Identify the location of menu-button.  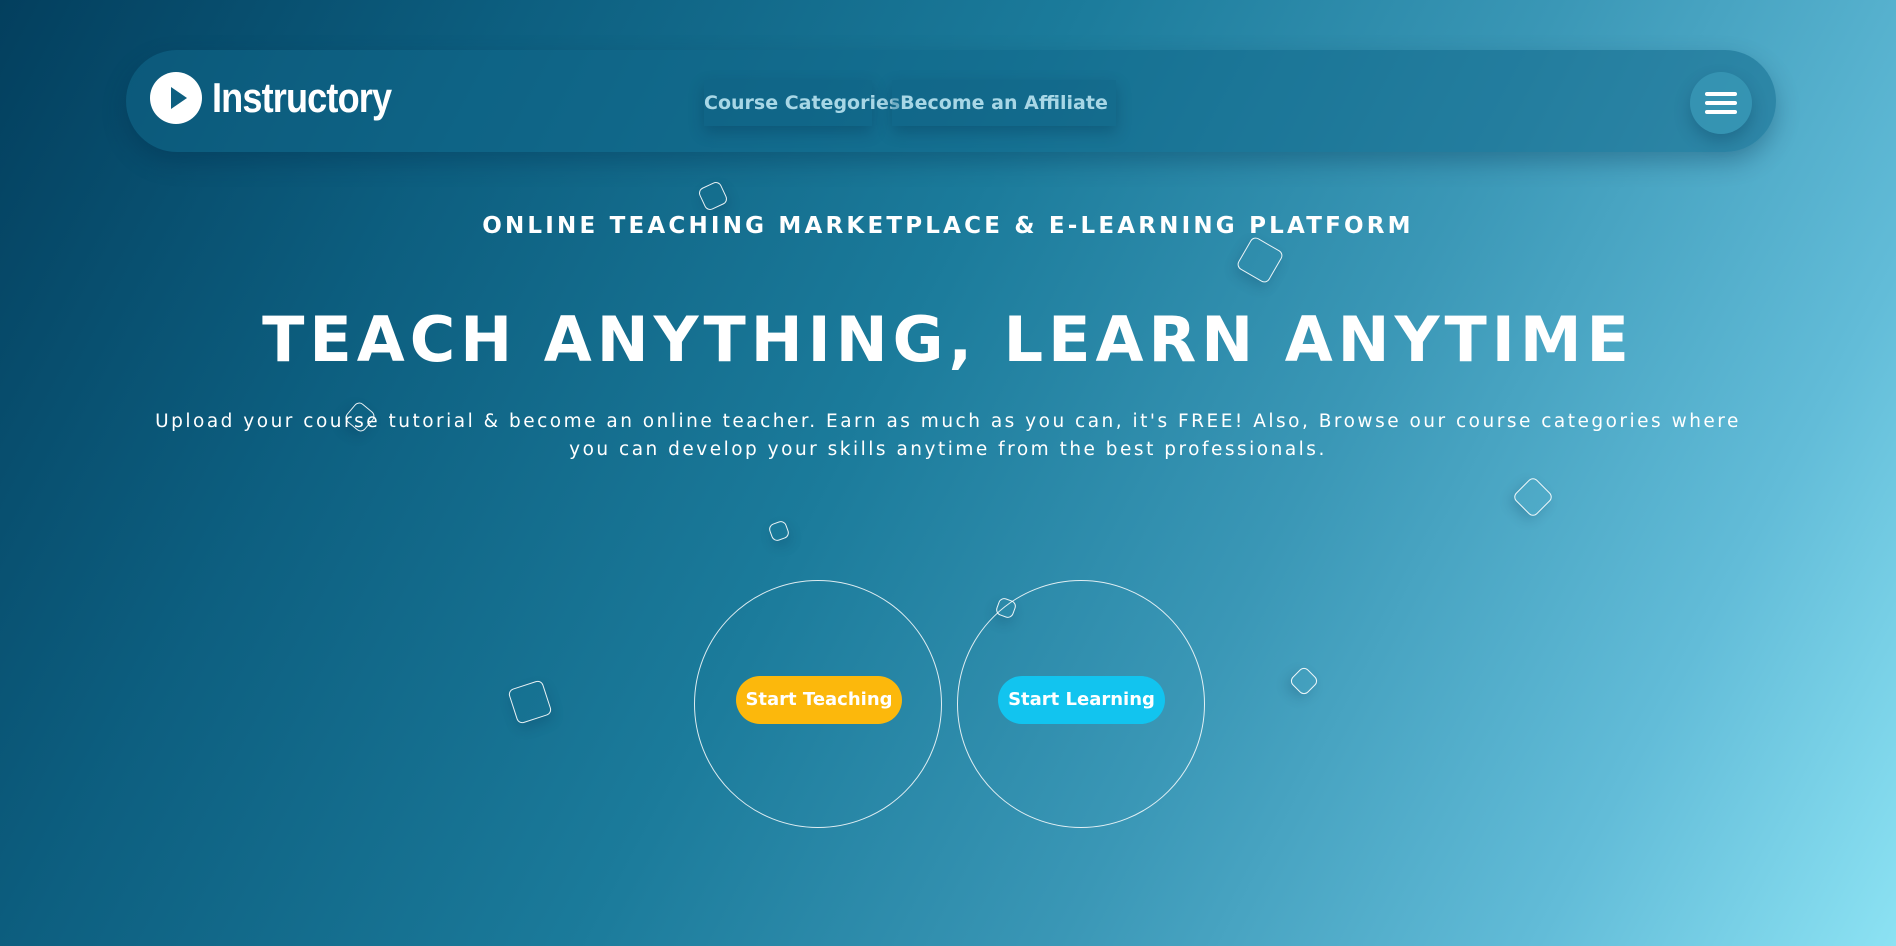
(1721, 103).